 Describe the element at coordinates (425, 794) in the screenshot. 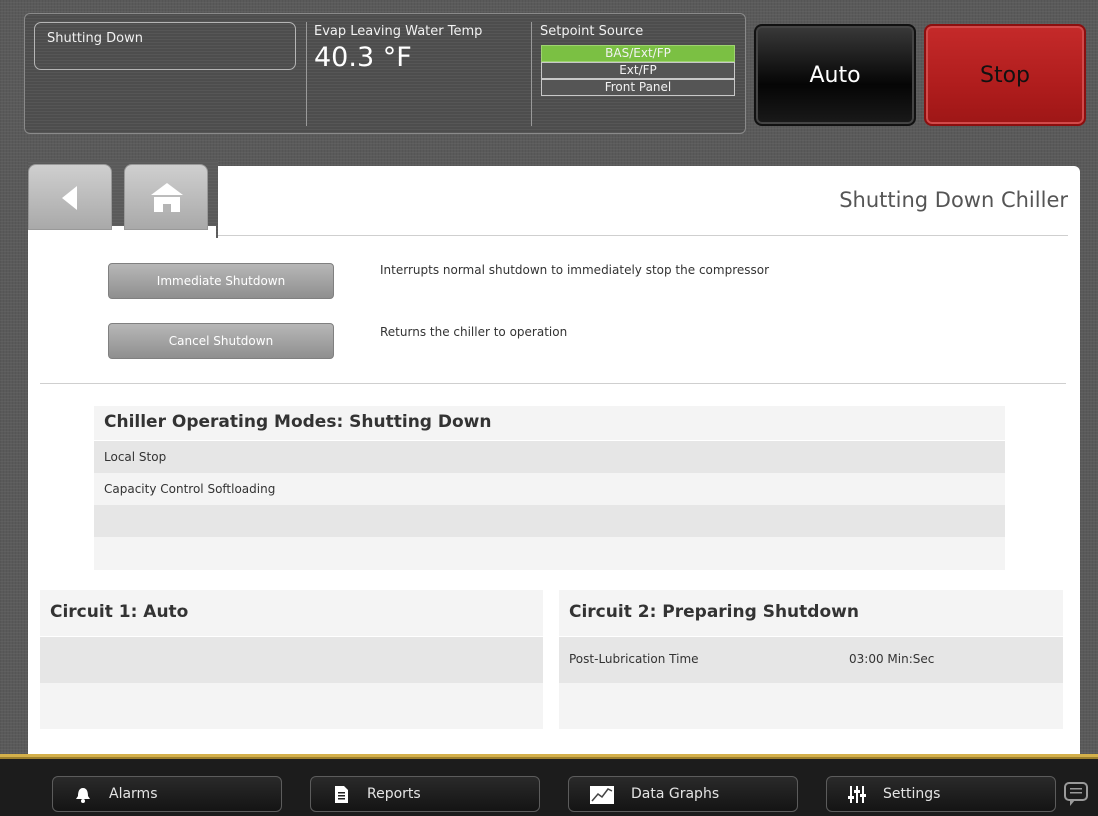

I see `reports-button: Reports` at that location.